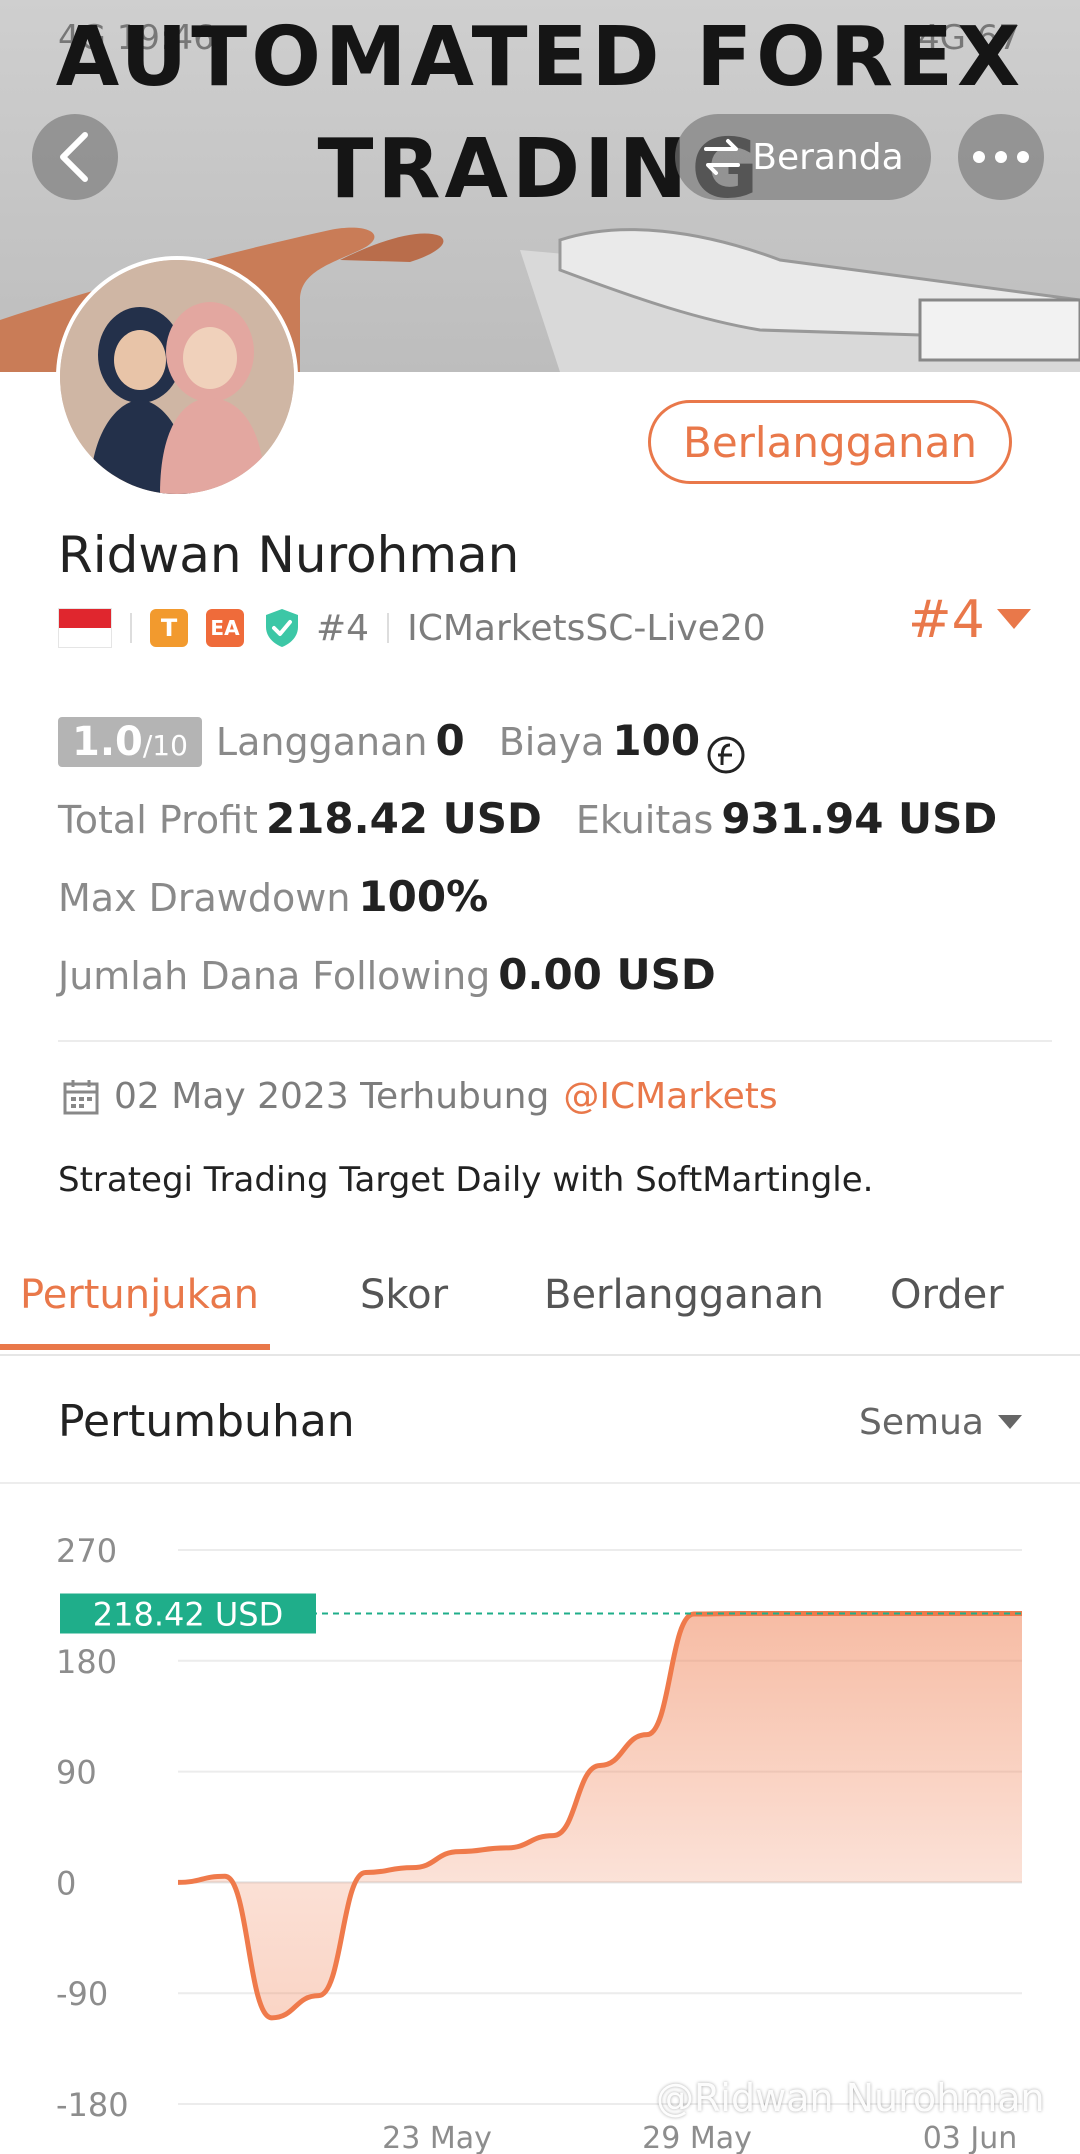  What do you see at coordinates (656, 740) in the screenshot?
I see `fee-value: 100` at bounding box center [656, 740].